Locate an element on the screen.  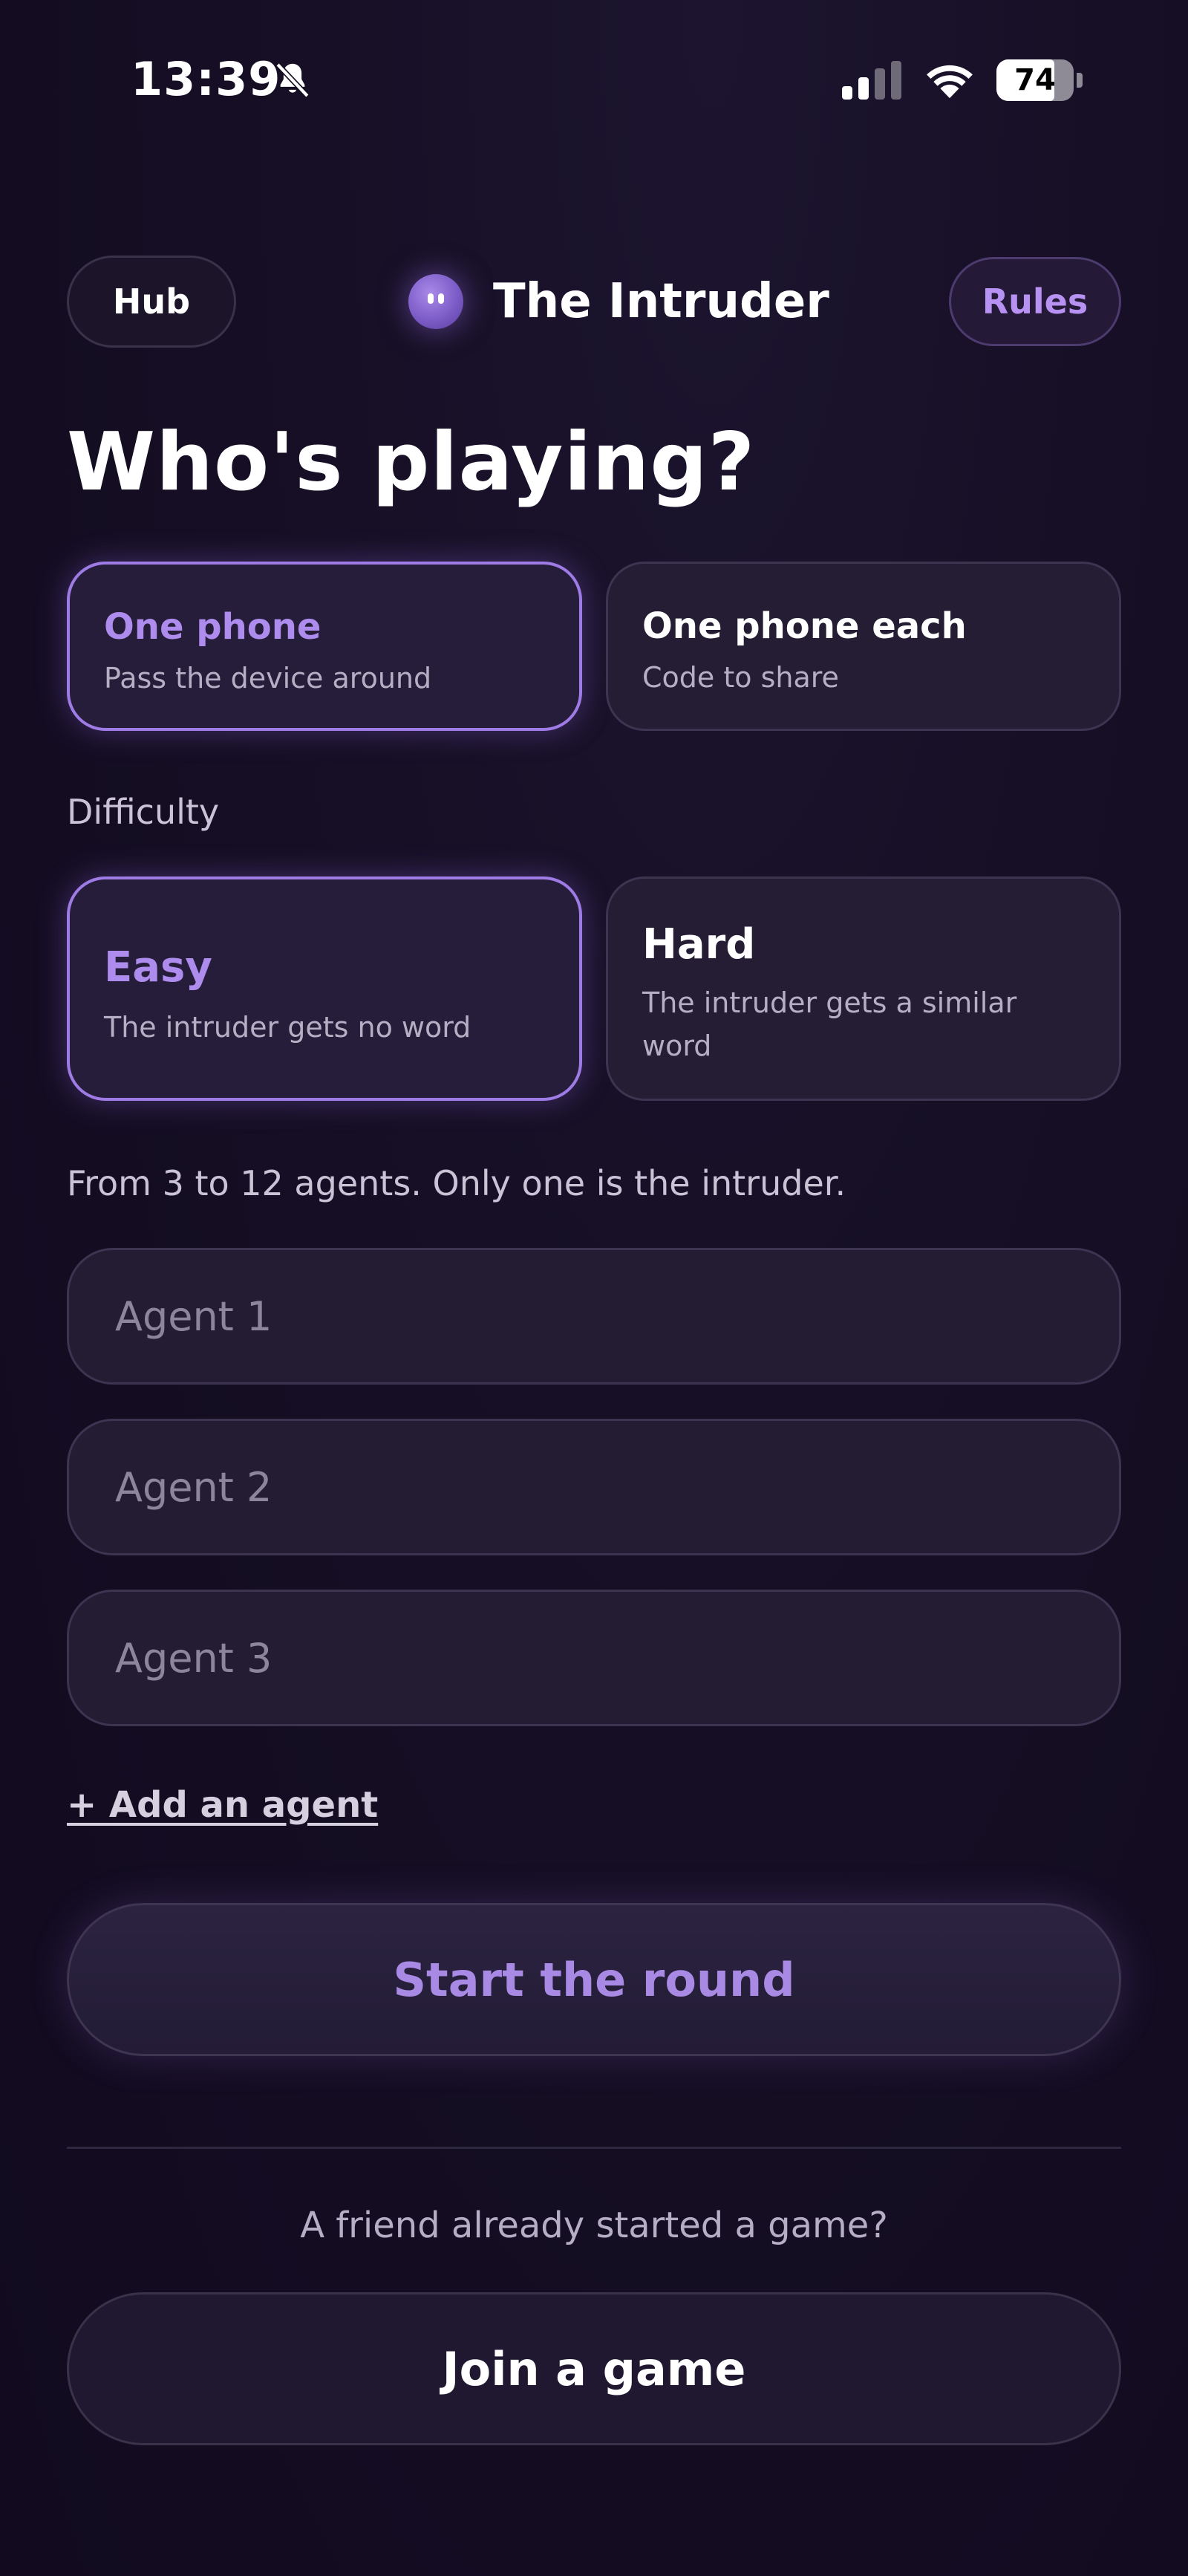
difficulty-label: Difficulty is located at coordinates (144, 812).